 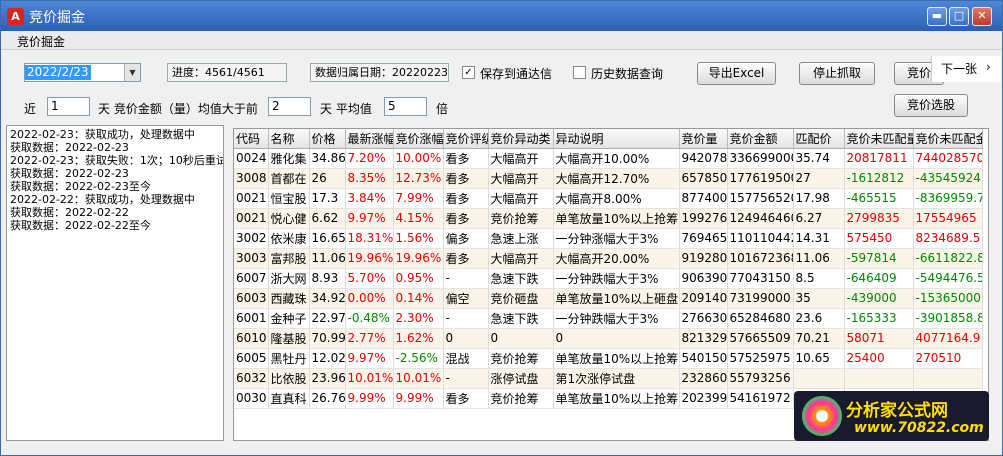 What do you see at coordinates (948, 378) in the screenshot?
I see `table-cell` at bounding box center [948, 378].